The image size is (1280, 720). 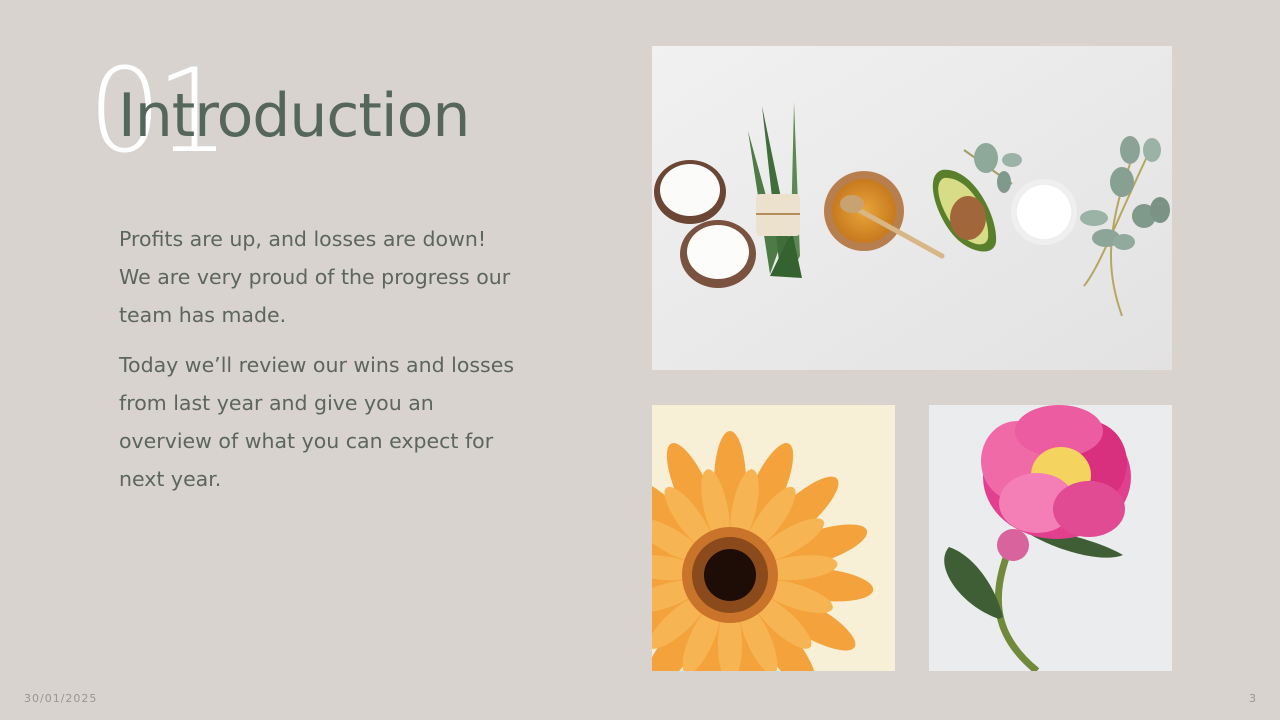 I want to click on pink-flower-photo, so click(x=1050, y=538).